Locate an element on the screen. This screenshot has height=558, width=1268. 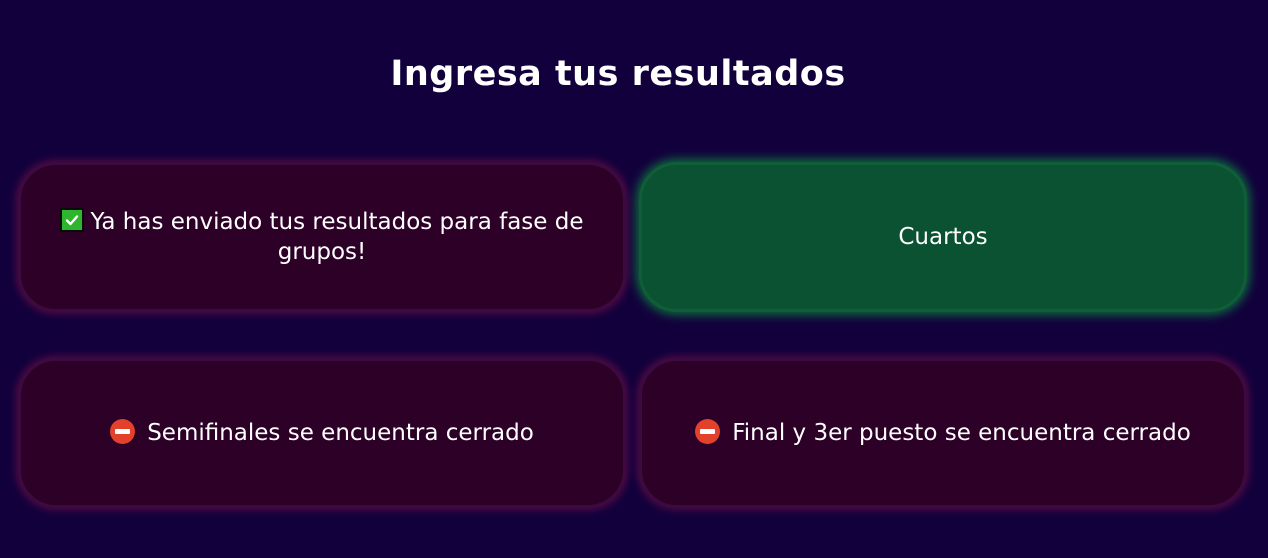
card-content: Final y 3er puesto se encuentra cerrado is located at coordinates (943, 433).